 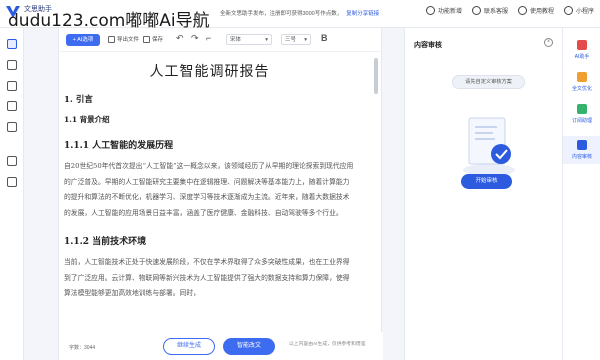 What do you see at coordinates (581, 157) in the screenshot?
I see `tool-label: 内容审核` at bounding box center [581, 157].